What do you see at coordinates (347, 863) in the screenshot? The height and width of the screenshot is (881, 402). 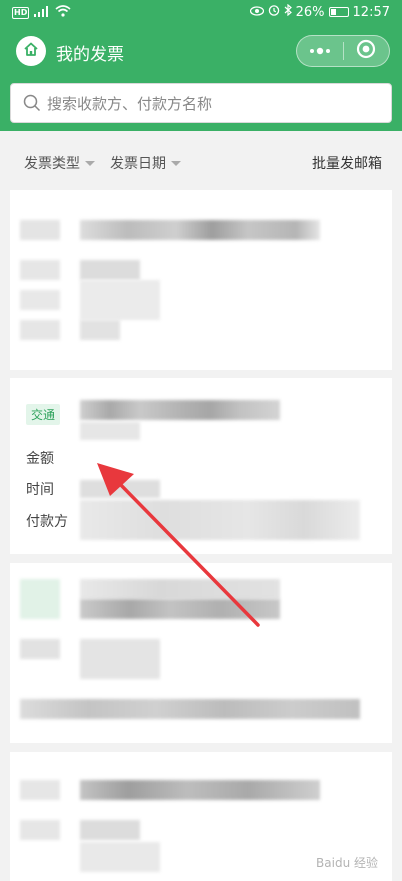 I see `watermark: Baidu 经验` at bounding box center [347, 863].